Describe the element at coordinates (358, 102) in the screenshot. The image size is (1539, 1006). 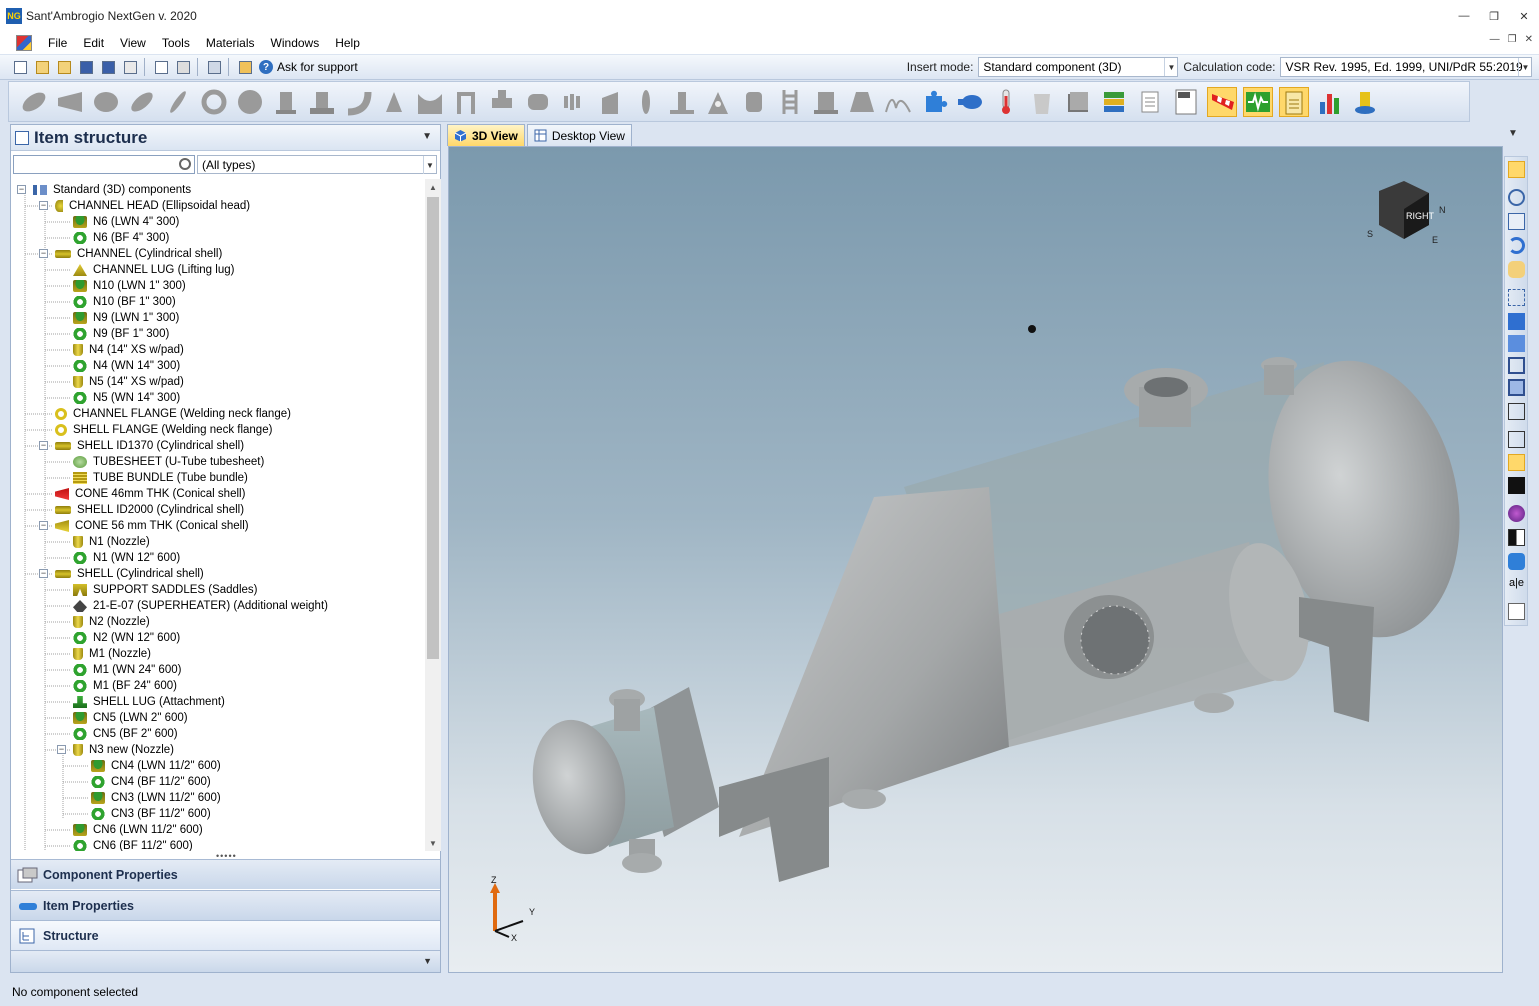
I see `elbow-icon` at that location.